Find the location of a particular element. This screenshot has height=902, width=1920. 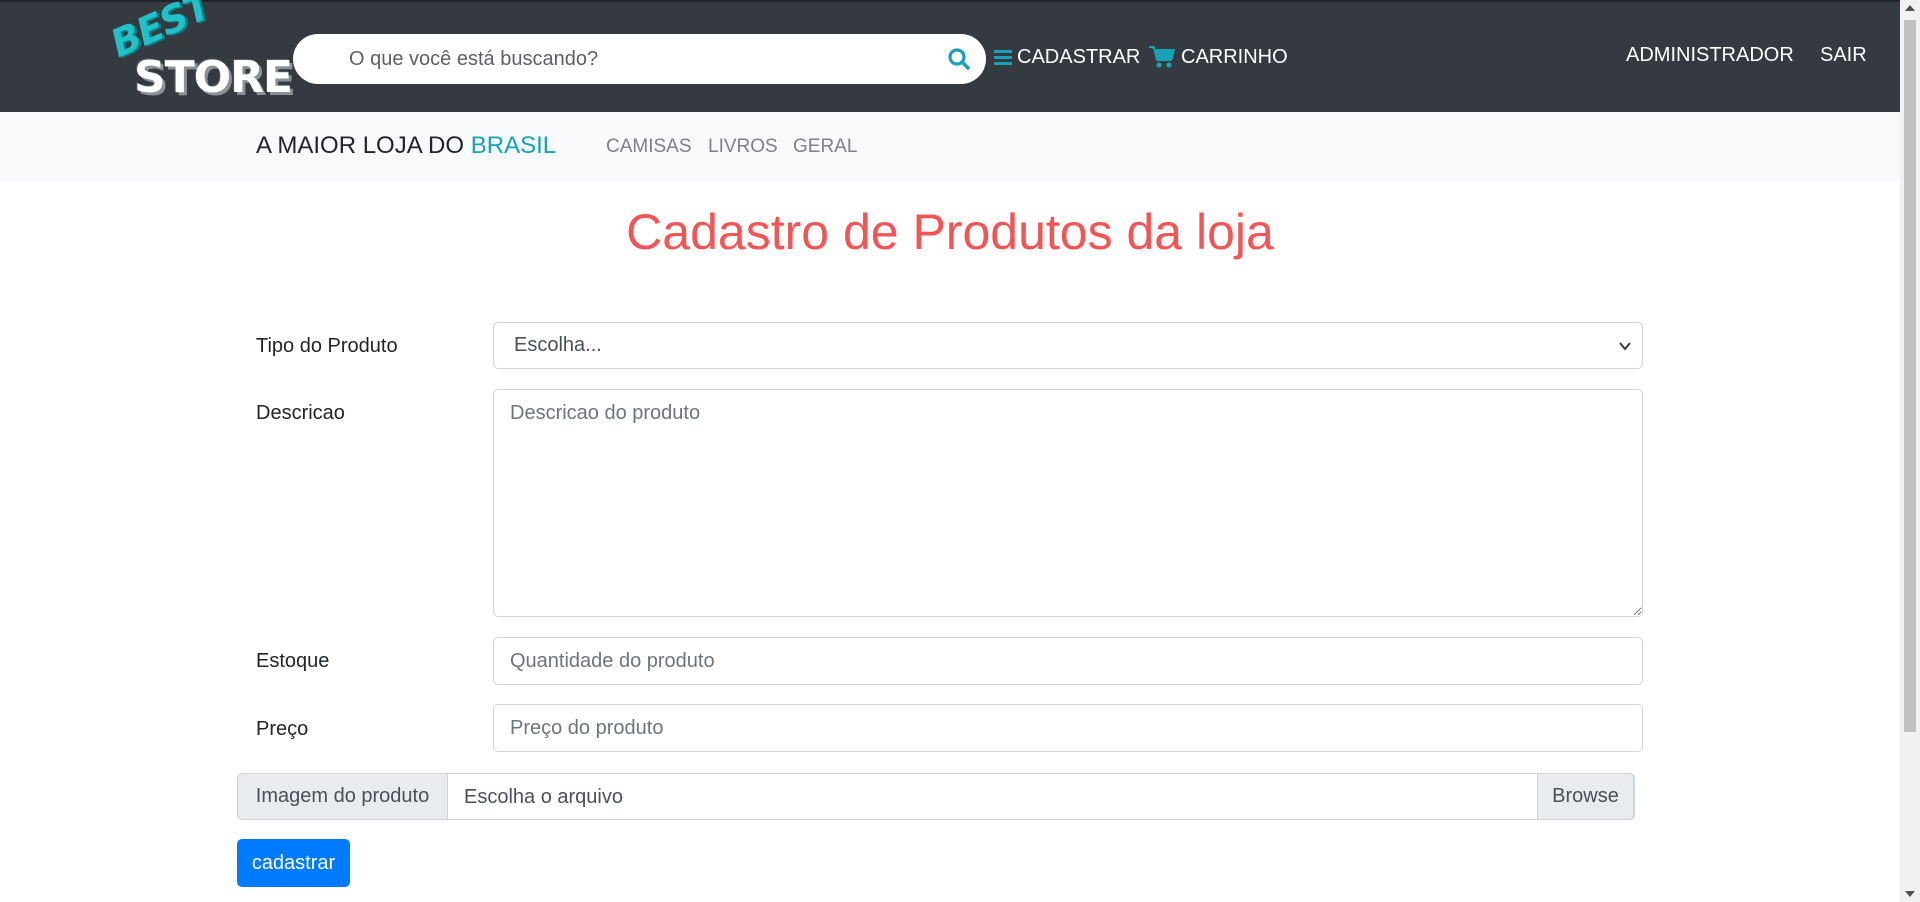

logo-store-text: STORE is located at coordinates (213, 77).